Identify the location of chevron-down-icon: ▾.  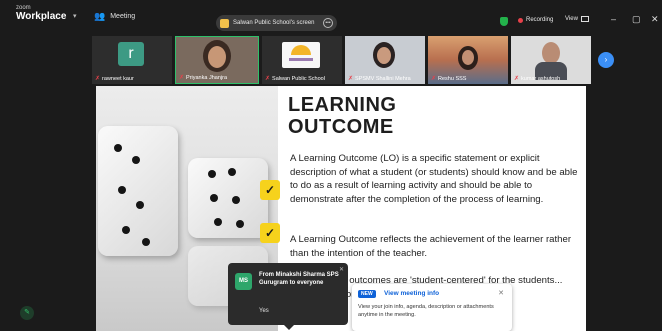
(75, 16).